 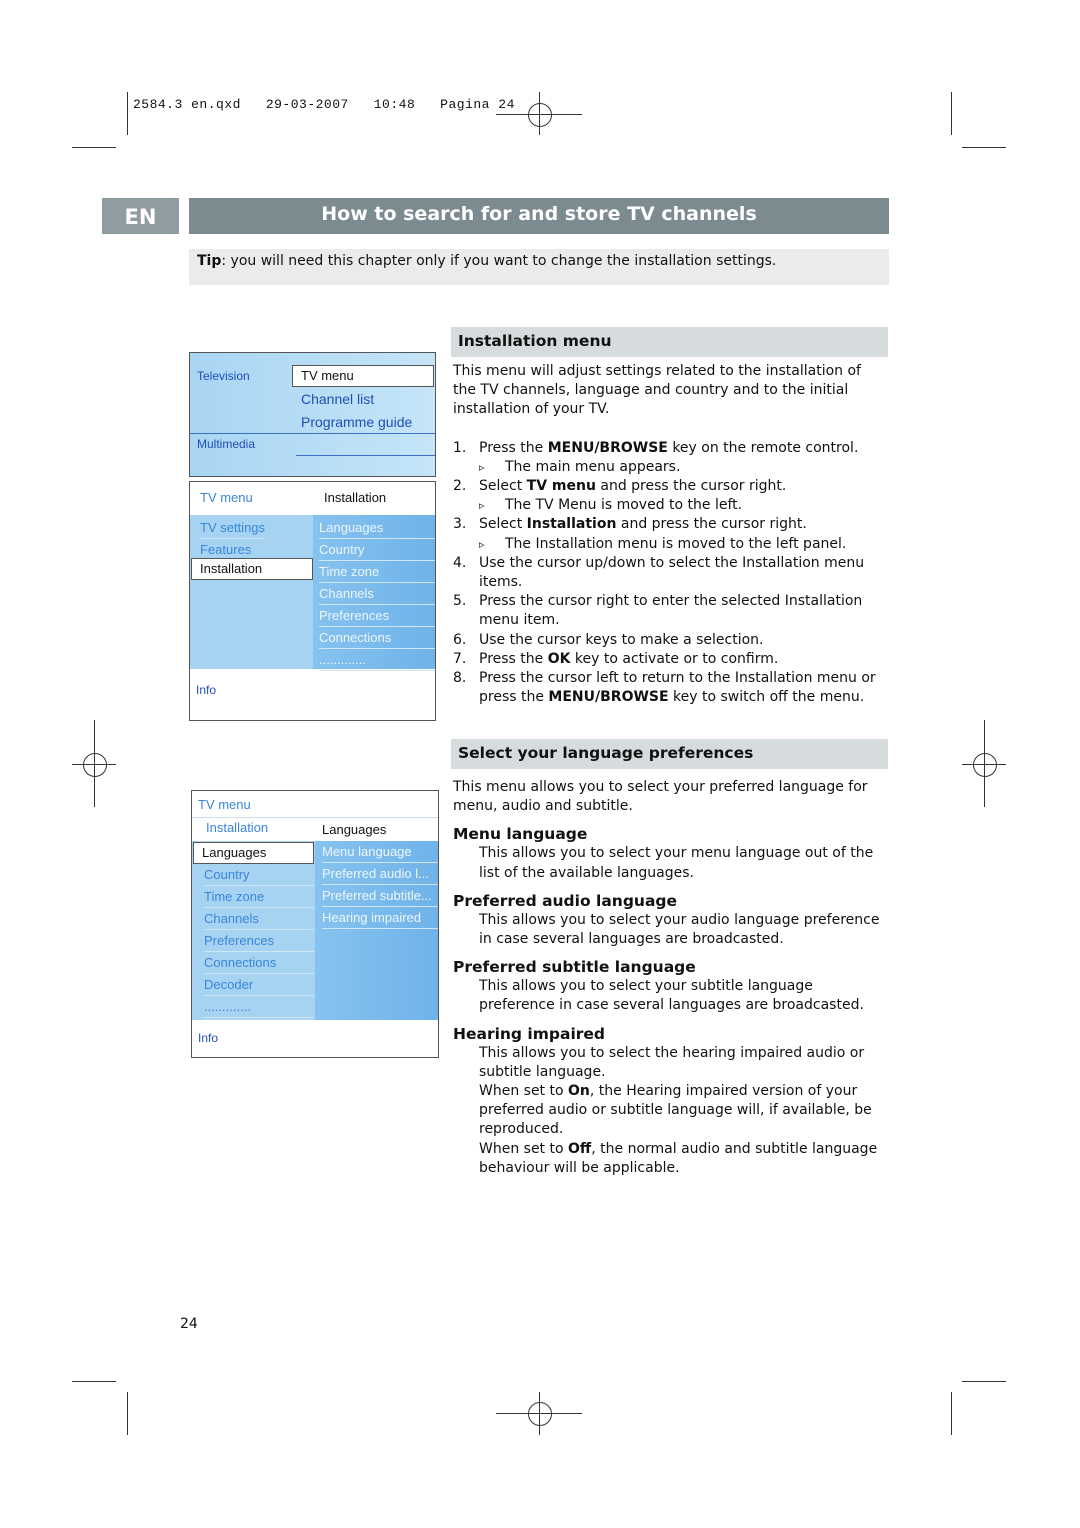 What do you see at coordinates (259, 897) in the screenshot?
I see `menu-item: Time zone` at bounding box center [259, 897].